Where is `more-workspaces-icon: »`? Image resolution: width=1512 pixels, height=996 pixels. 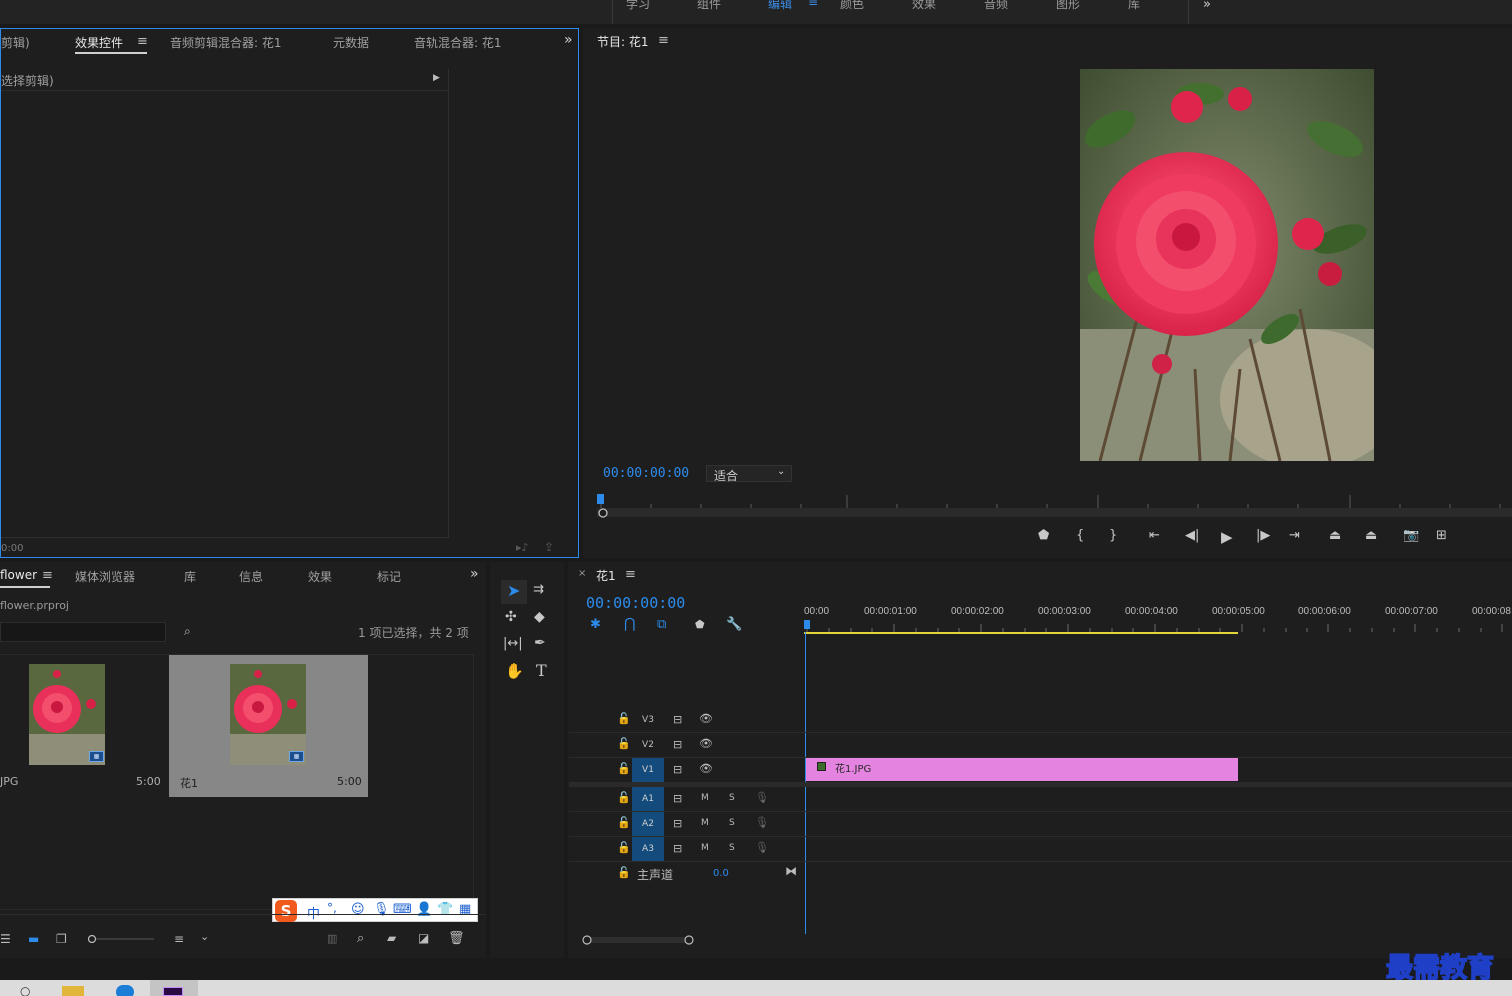
more-workspaces-icon: » is located at coordinates (1207, 6).